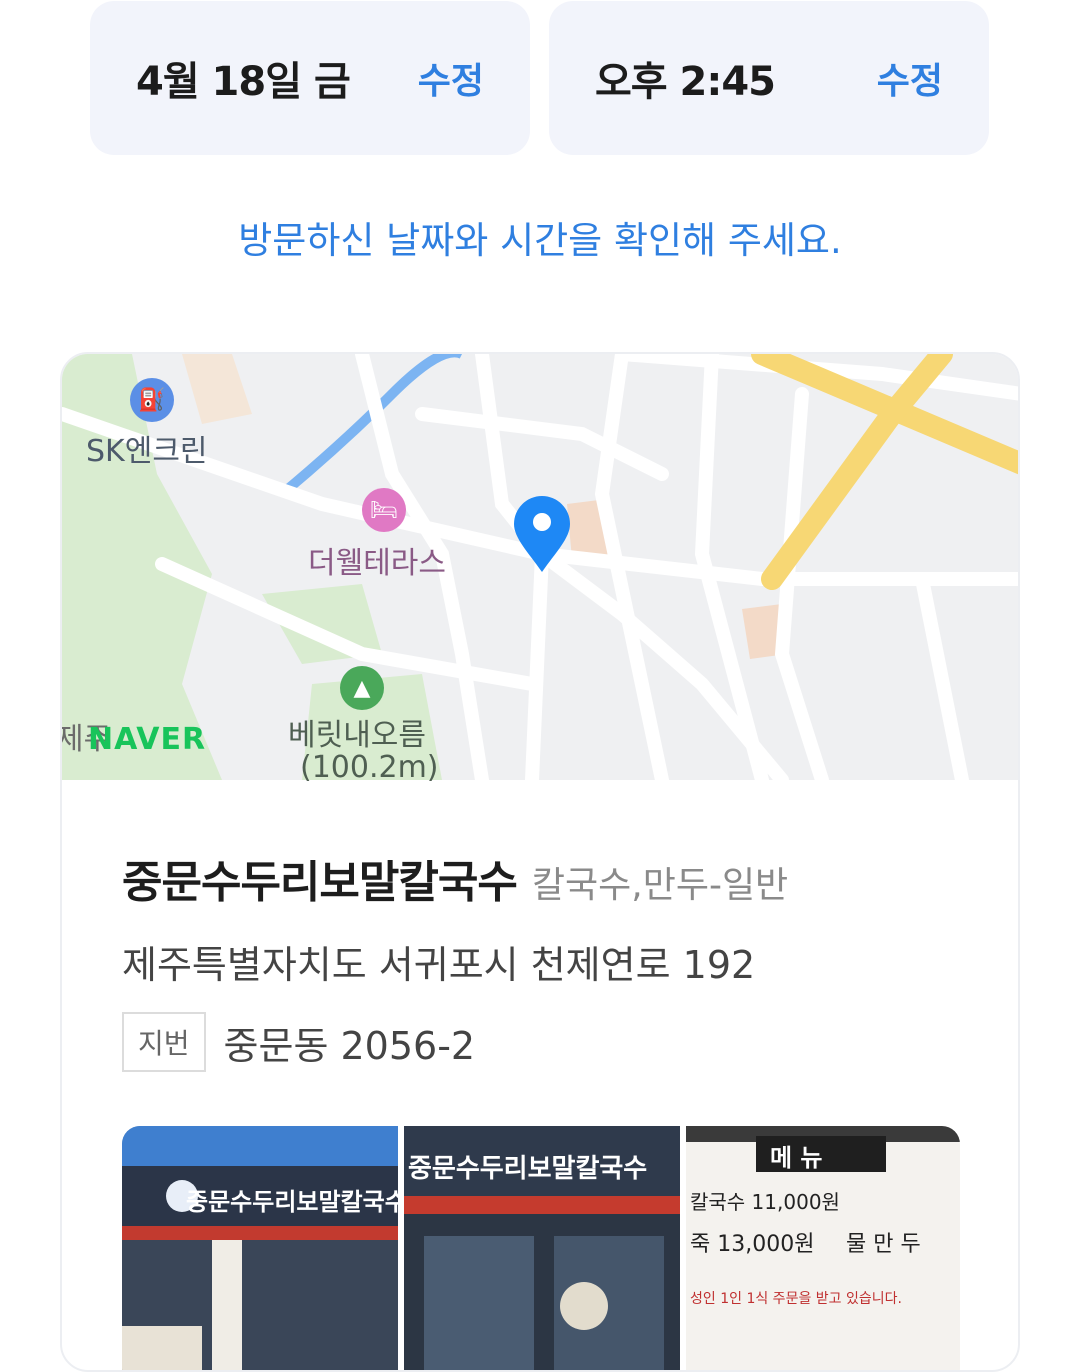 This screenshot has height=1372, width=1080. Describe the element at coordinates (796, 1299) in the screenshot. I see `menu-note: 성인 1인 1식 주문을 받고 있습니다.` at that location.